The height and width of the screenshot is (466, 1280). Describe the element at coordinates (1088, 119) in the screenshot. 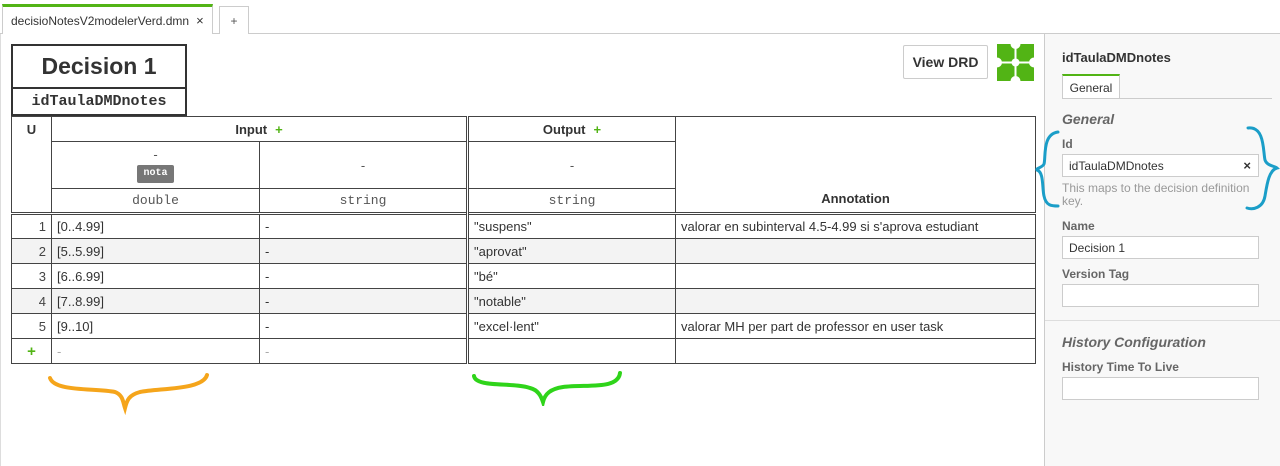

I see `group-general-heading: General` at that location.